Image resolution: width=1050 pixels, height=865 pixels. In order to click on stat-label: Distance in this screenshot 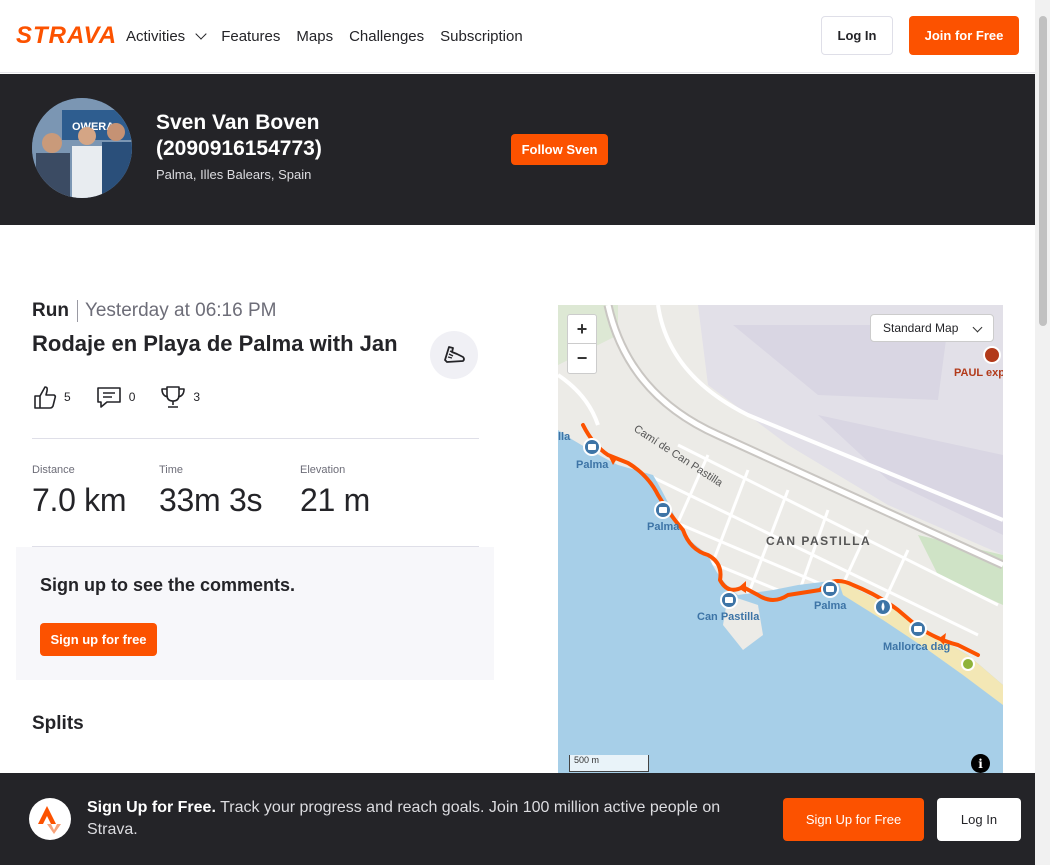, I will do `click(53, 470)`.